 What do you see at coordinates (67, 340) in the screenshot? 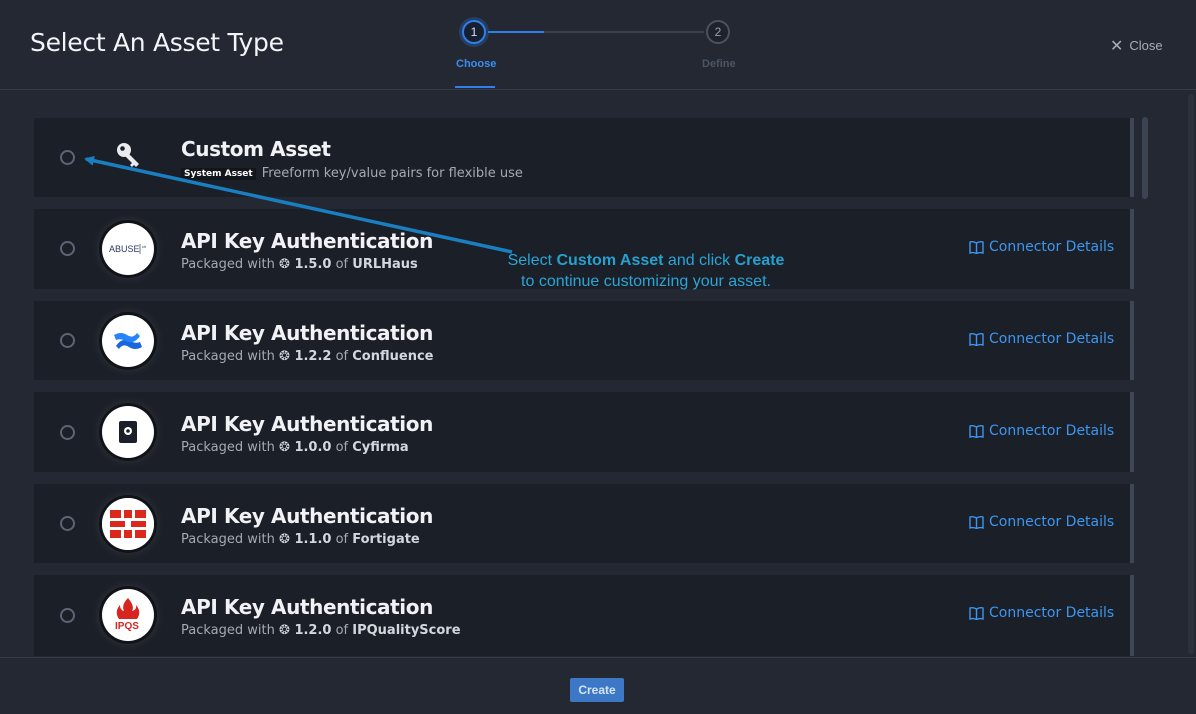
I see `asset-radio-confluence` at bounding box center [67, 340].